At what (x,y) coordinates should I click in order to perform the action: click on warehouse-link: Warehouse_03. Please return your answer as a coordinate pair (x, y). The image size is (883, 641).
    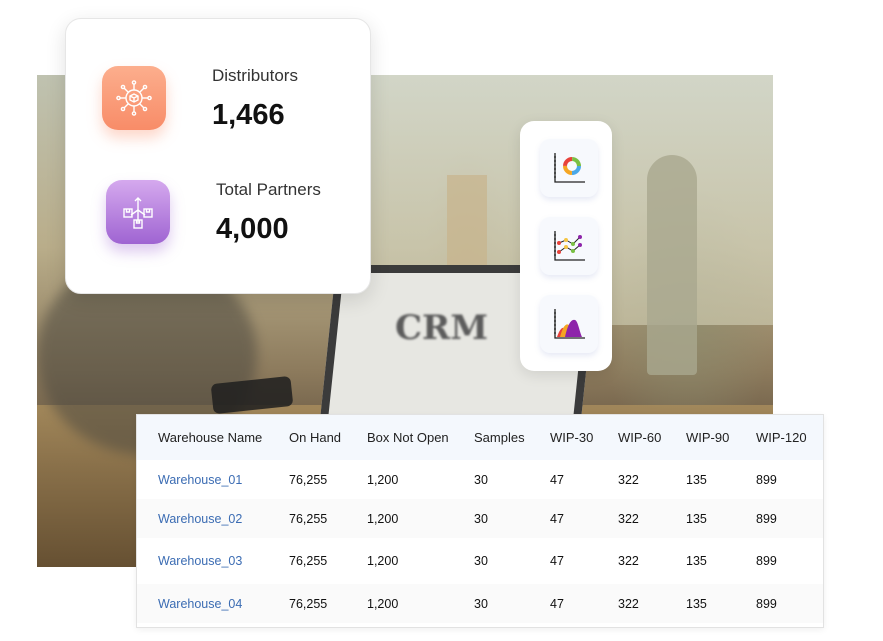
    Looking at the image, I should click on (213, 561).